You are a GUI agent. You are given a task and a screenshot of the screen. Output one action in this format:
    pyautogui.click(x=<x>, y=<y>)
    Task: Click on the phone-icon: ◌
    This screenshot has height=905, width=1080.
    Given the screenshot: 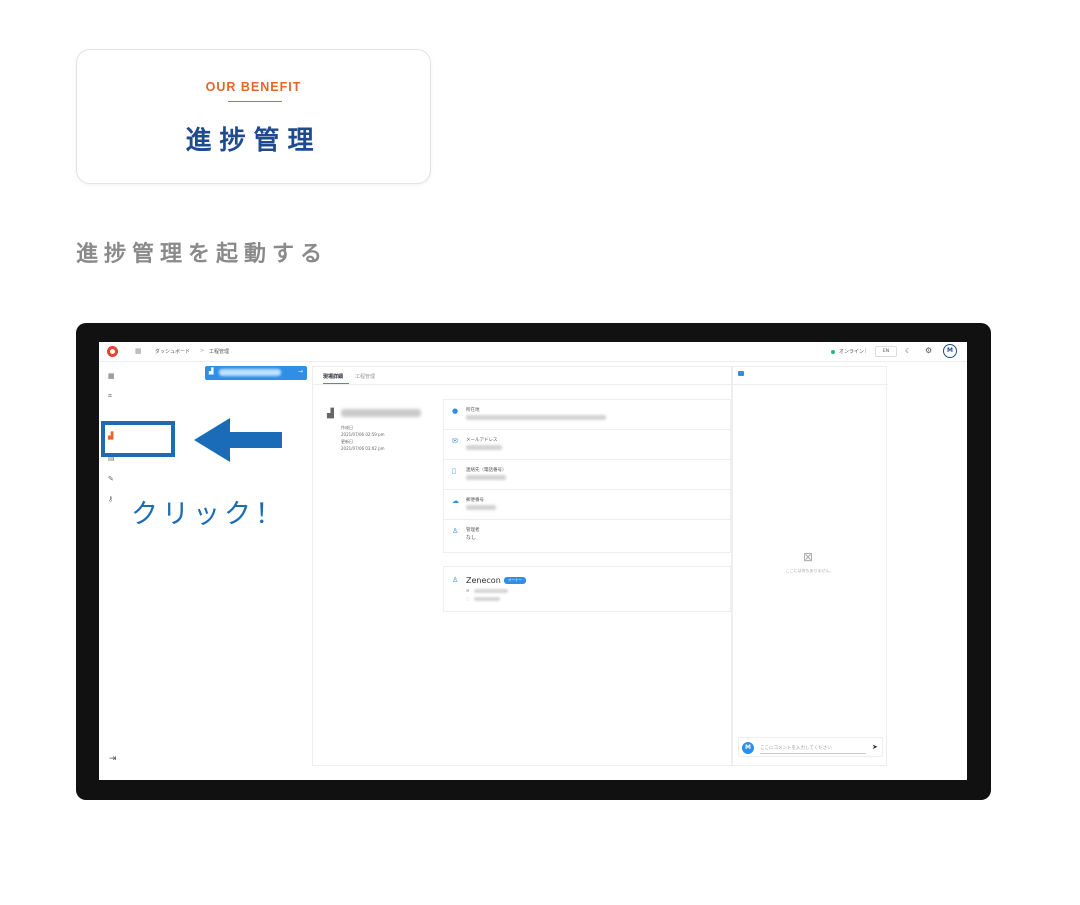 What is the action you would take?
    pyautogui.click(x=468, y=598)
    